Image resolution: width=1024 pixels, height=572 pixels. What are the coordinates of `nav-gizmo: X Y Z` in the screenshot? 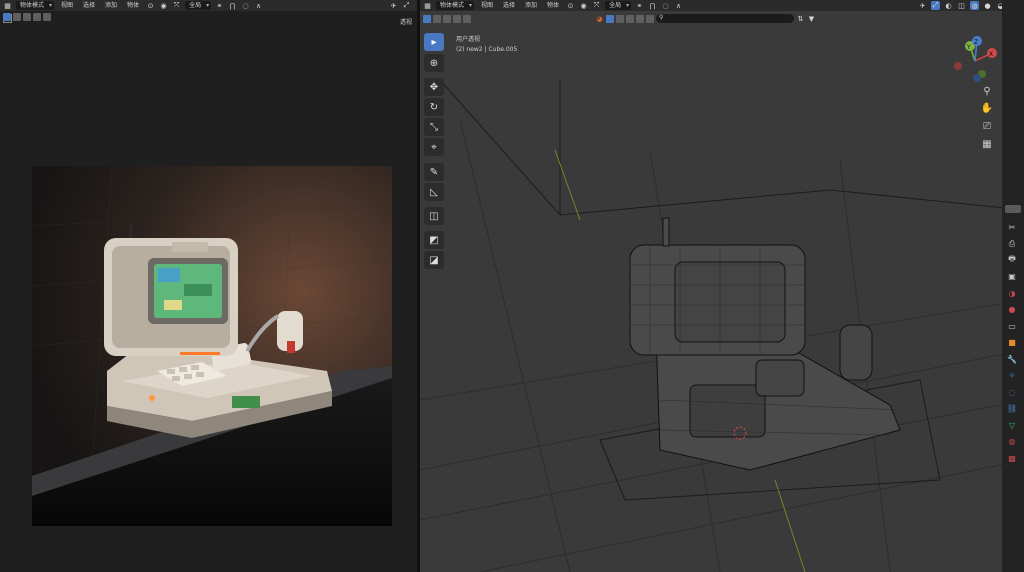 It's located at (975, 61).